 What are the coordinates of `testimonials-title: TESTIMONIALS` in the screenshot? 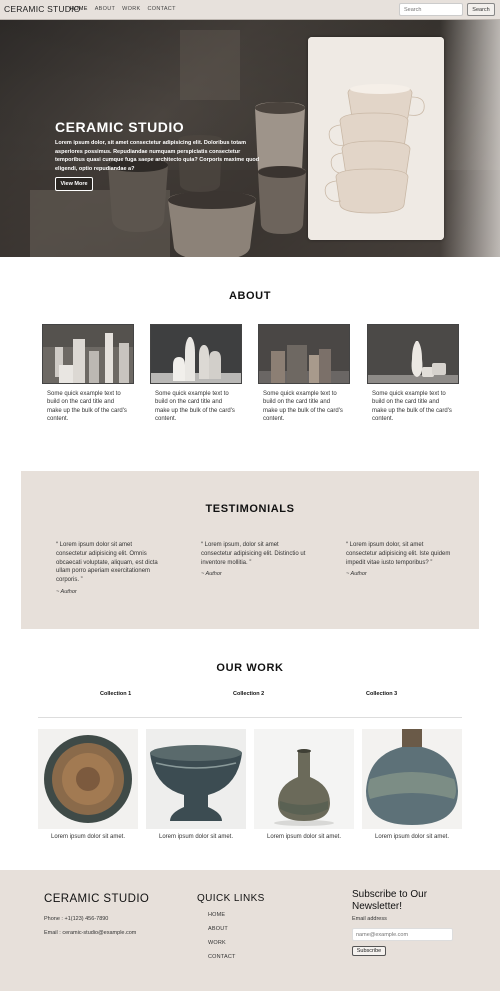 It's located at (250, 509).